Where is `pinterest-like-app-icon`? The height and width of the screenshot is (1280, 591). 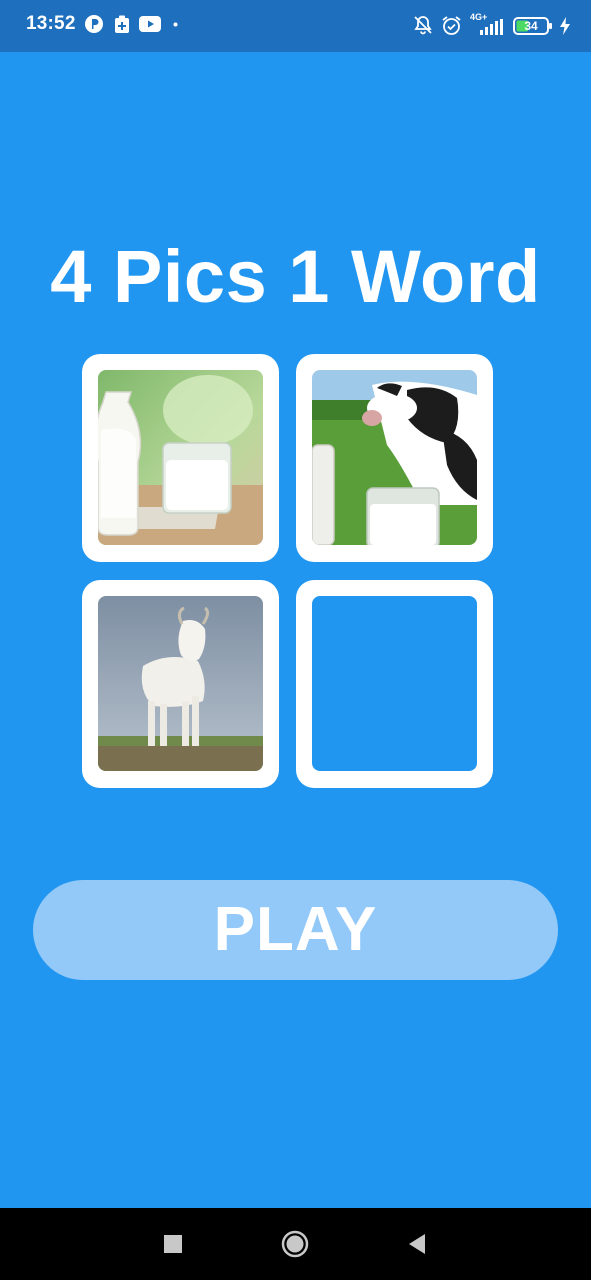
pinterest-like-app-icon is located at coordinates (94, 24).